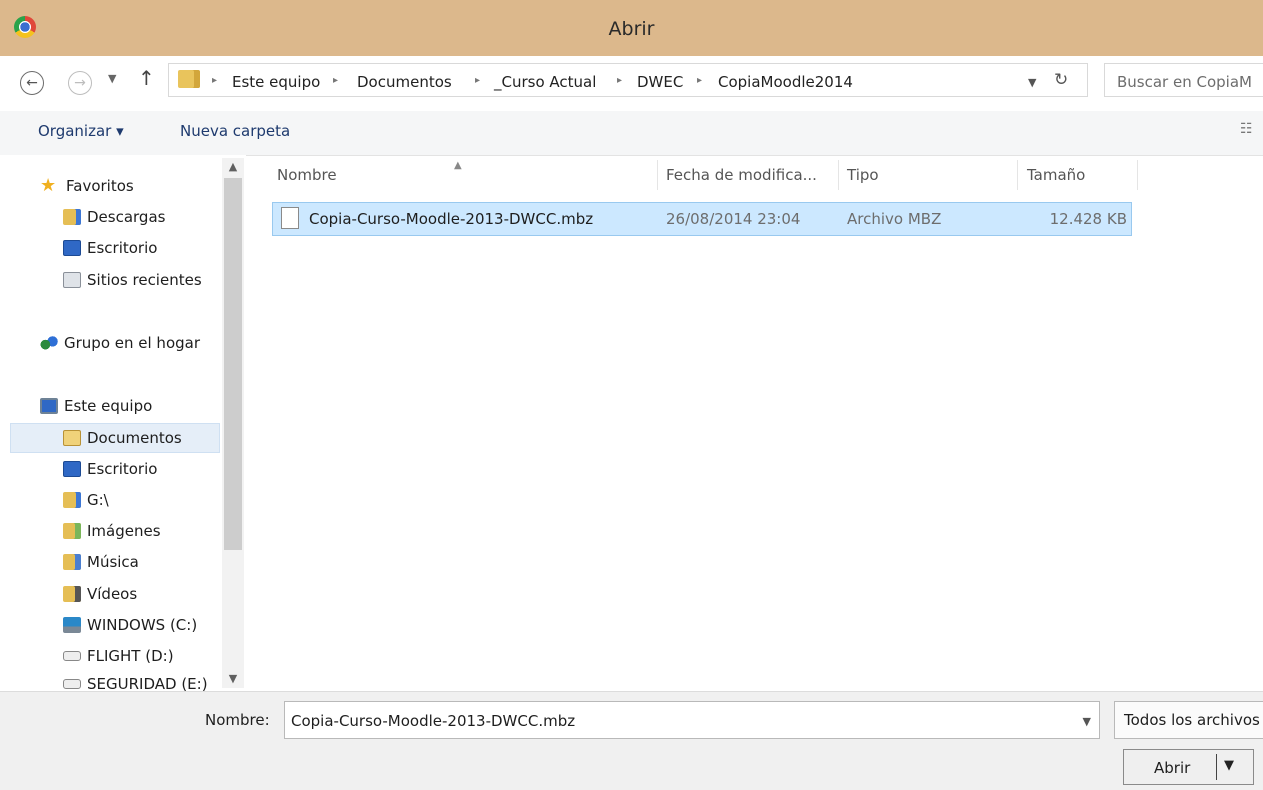 The image size is (1263, 790). I want to click on filetype-select: Todos los archivos, so click(1188, 720).